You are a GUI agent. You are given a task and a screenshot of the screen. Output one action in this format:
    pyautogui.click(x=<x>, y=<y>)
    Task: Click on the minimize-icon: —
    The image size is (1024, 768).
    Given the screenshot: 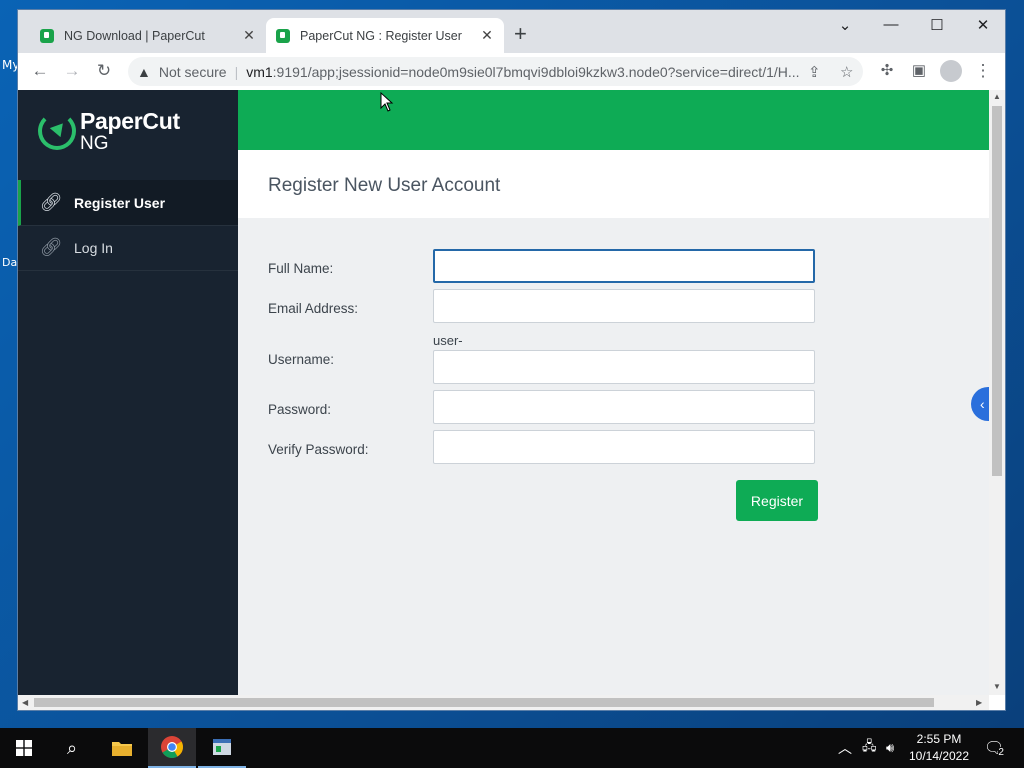 What is the action you would take?
    pyautogui.click(x=891, y=24)
    